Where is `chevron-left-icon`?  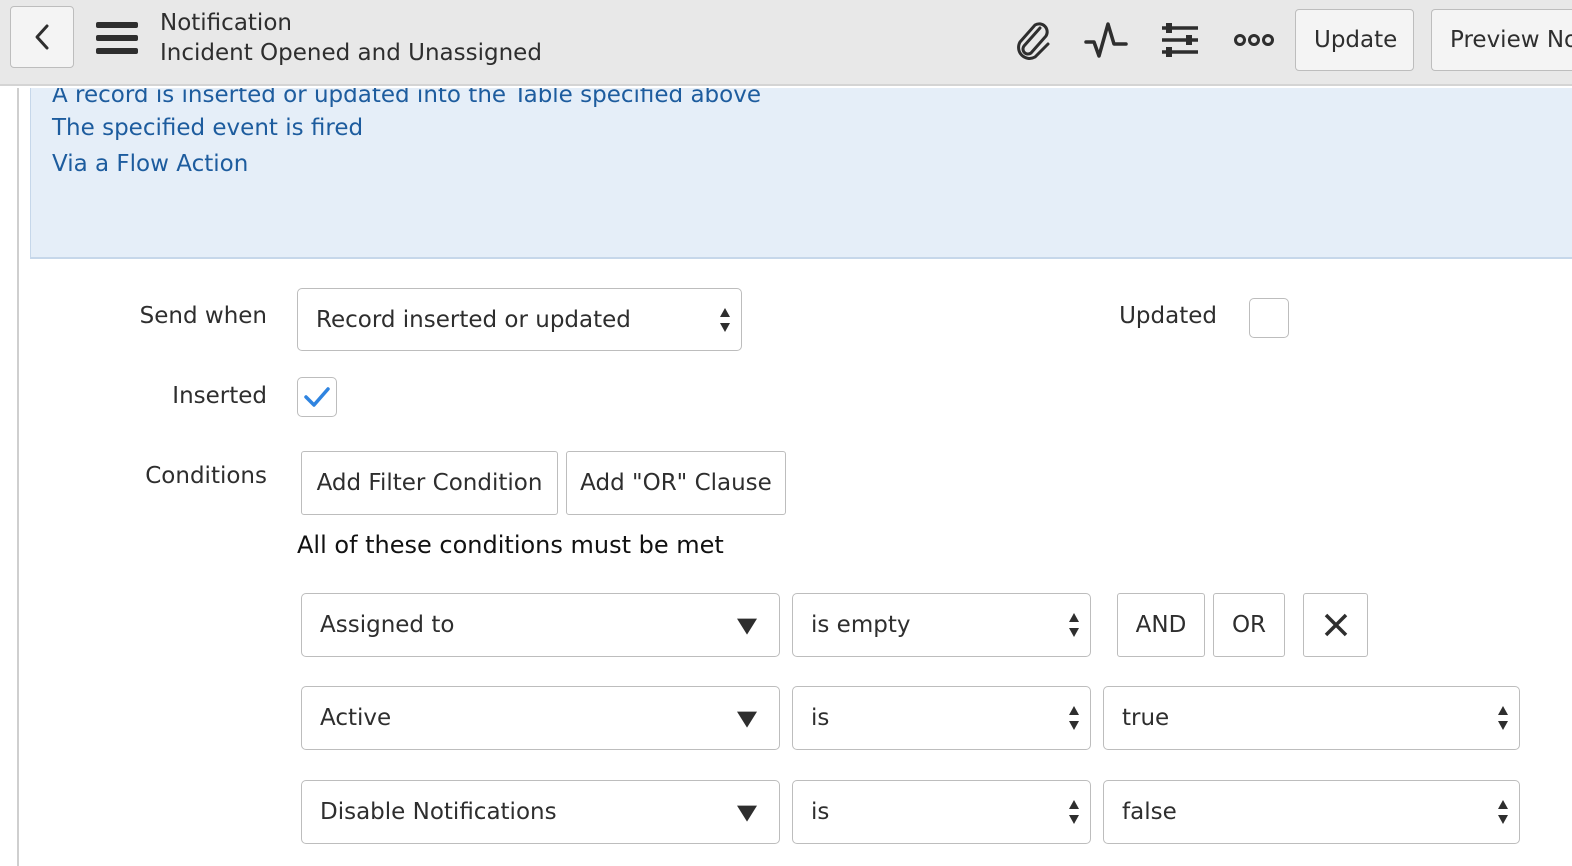 chevron-left-icon is located at coordinates (42, 37).